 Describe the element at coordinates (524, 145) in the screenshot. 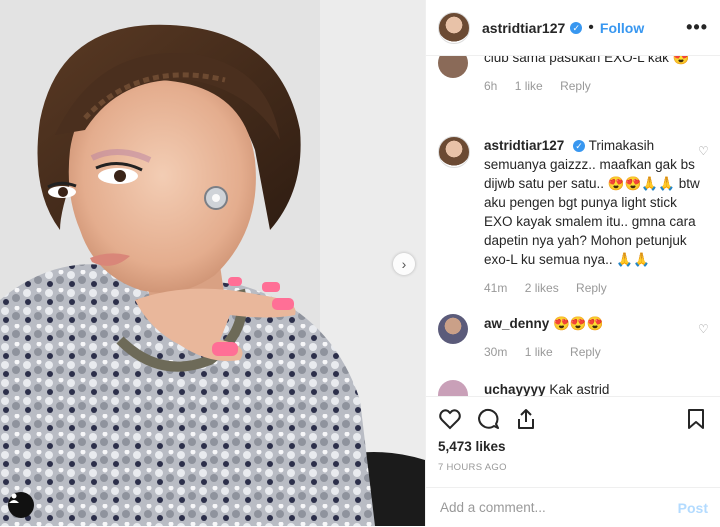

I see `comment-username: astridtiar127` at that location.